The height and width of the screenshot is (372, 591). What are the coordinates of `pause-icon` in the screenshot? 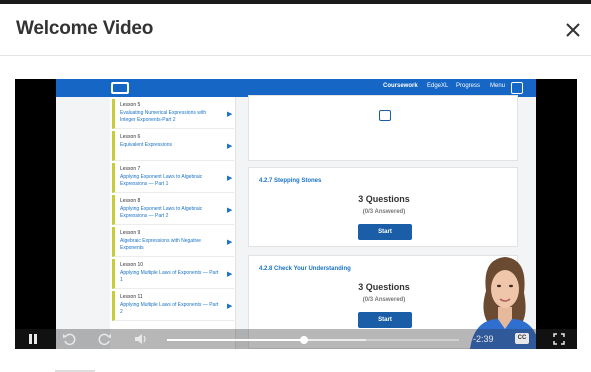 It's located at (33, 339).